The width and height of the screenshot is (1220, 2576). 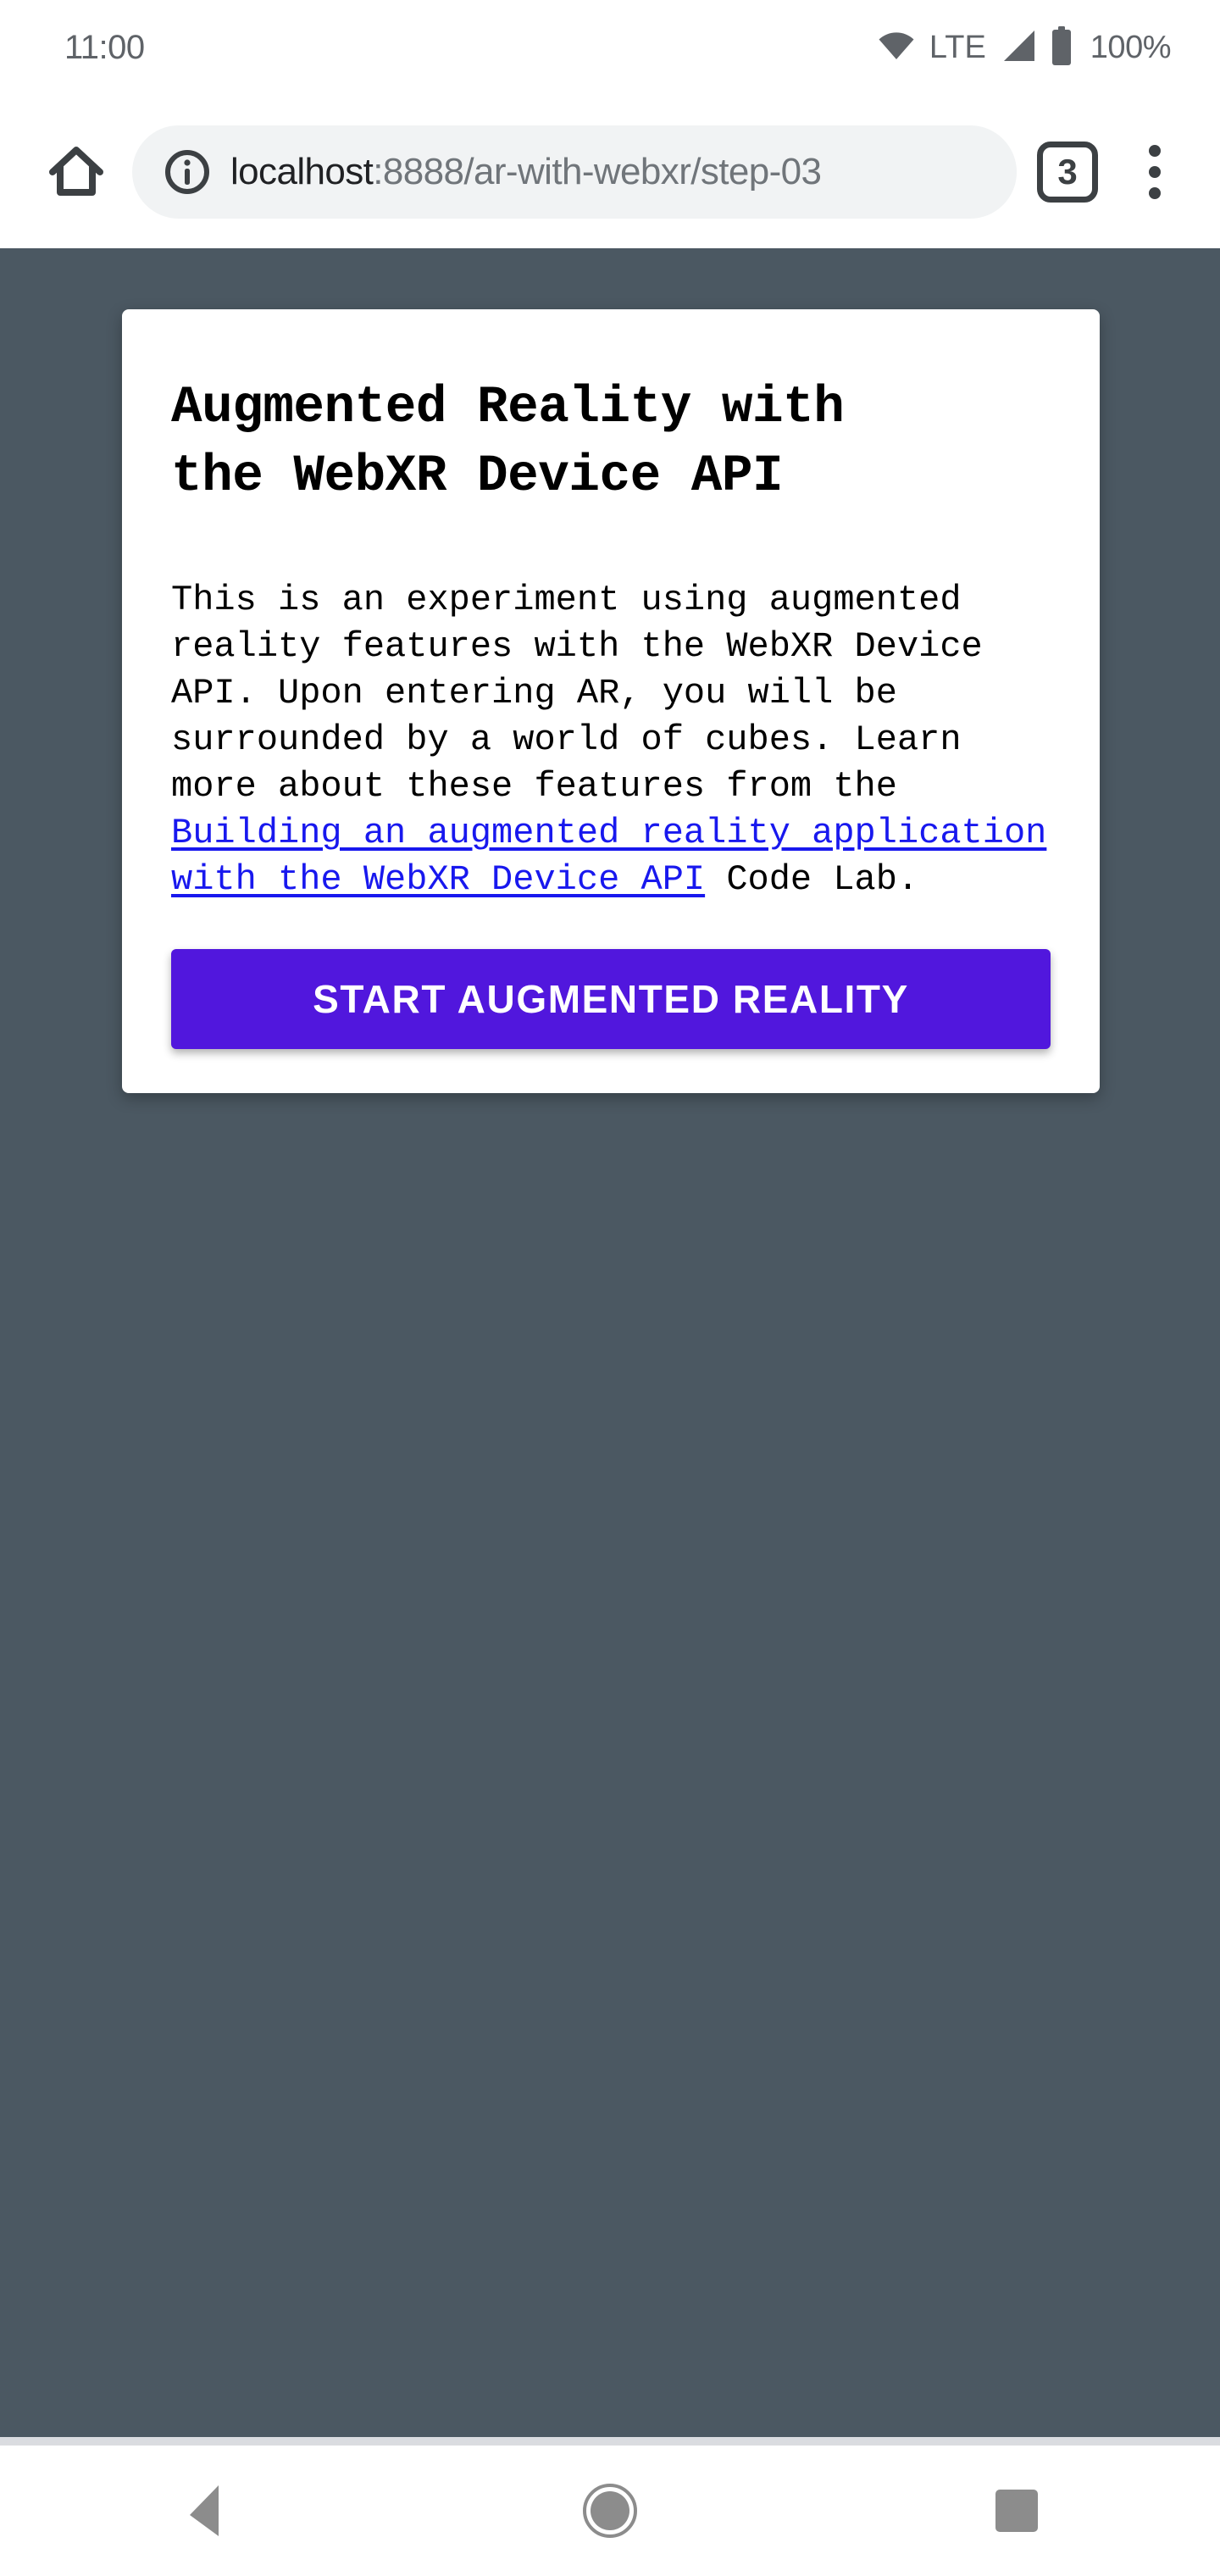 What do you see at coordinates (610, 2441) in the screenshot?
I see `navbar-divider` at bounding box center [610, 2441].